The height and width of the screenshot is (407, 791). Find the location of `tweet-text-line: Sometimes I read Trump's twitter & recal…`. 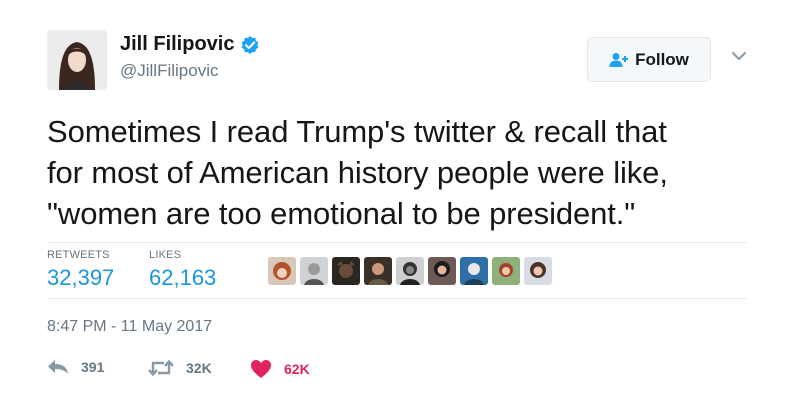

tweet-text-line: Sometimes I read Trump's twitter & recal… is located at coordinates (357, 131).